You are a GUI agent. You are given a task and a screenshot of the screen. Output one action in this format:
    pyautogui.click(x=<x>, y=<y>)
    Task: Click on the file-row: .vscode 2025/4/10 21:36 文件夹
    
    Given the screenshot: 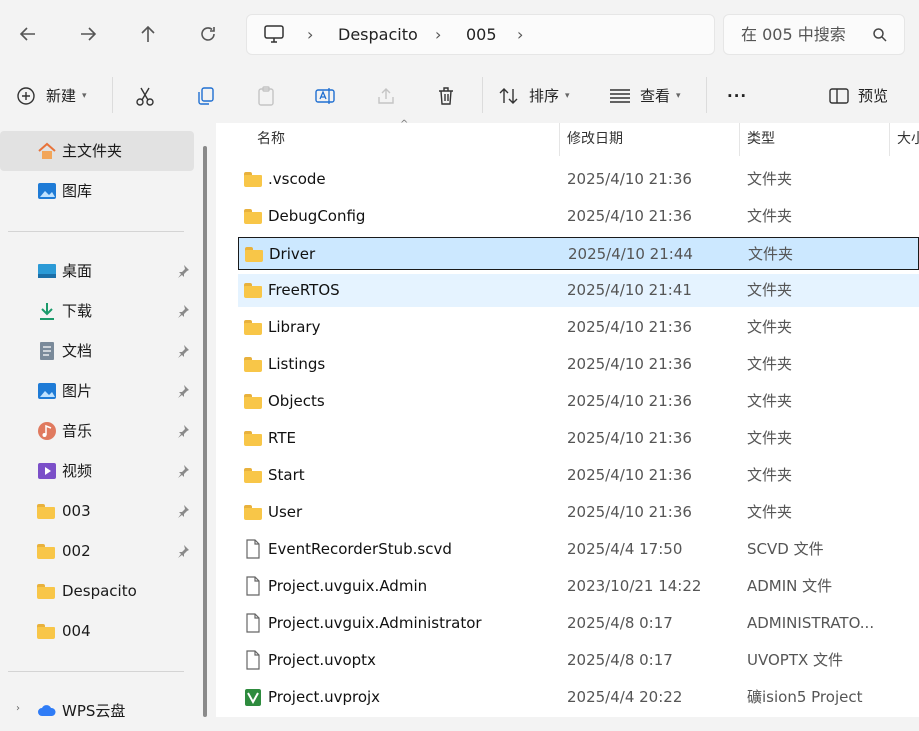 What is the action you would take?
    pyautogui.click(x=578, y=179)
    